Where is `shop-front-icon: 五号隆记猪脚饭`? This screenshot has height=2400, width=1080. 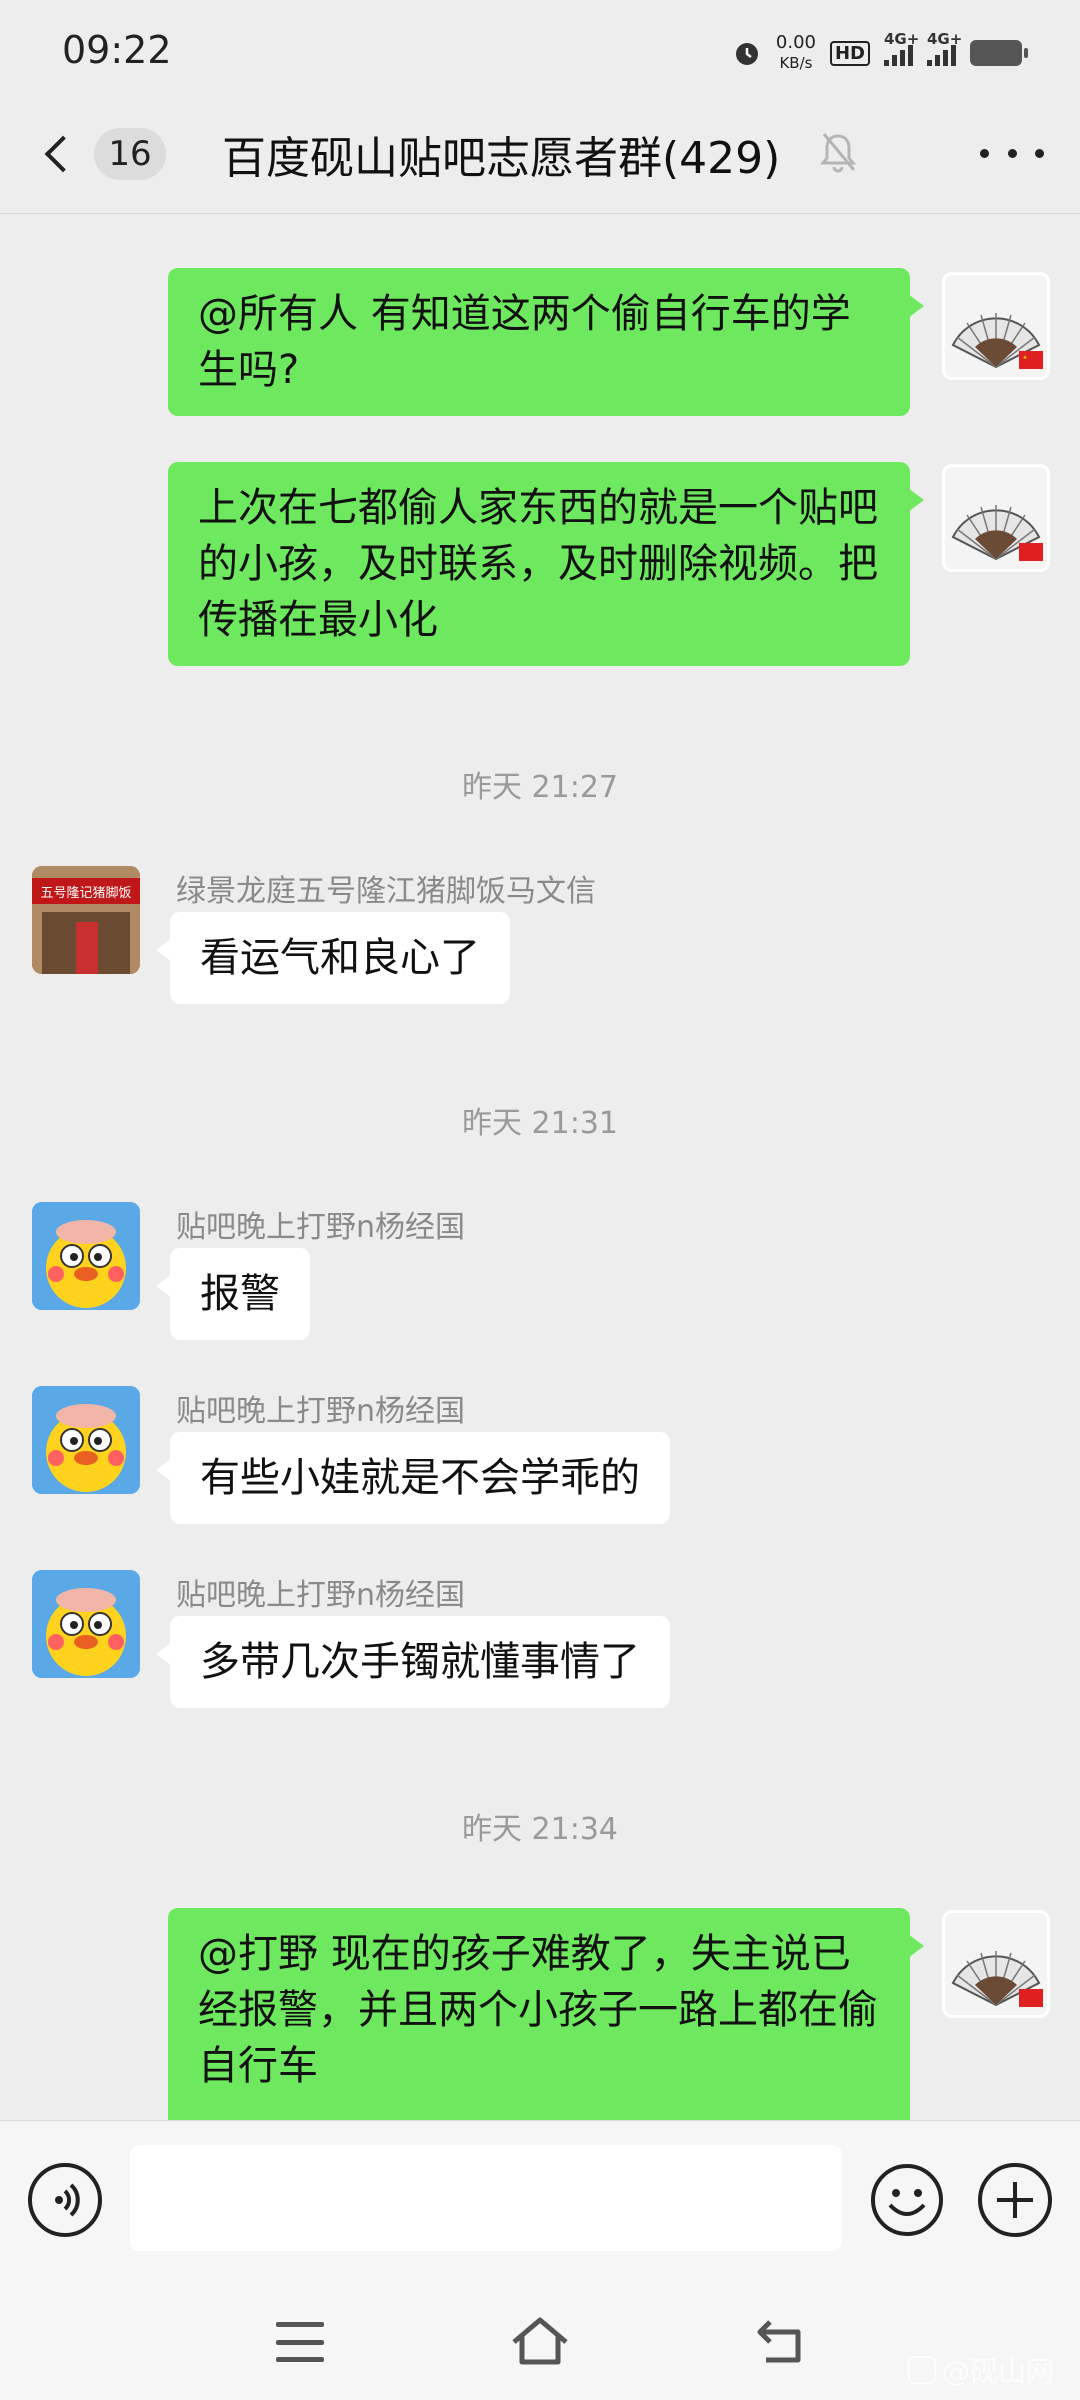
shop-front-icon: 五号隆记猪脚饭 is located at coordinates (86, 920).